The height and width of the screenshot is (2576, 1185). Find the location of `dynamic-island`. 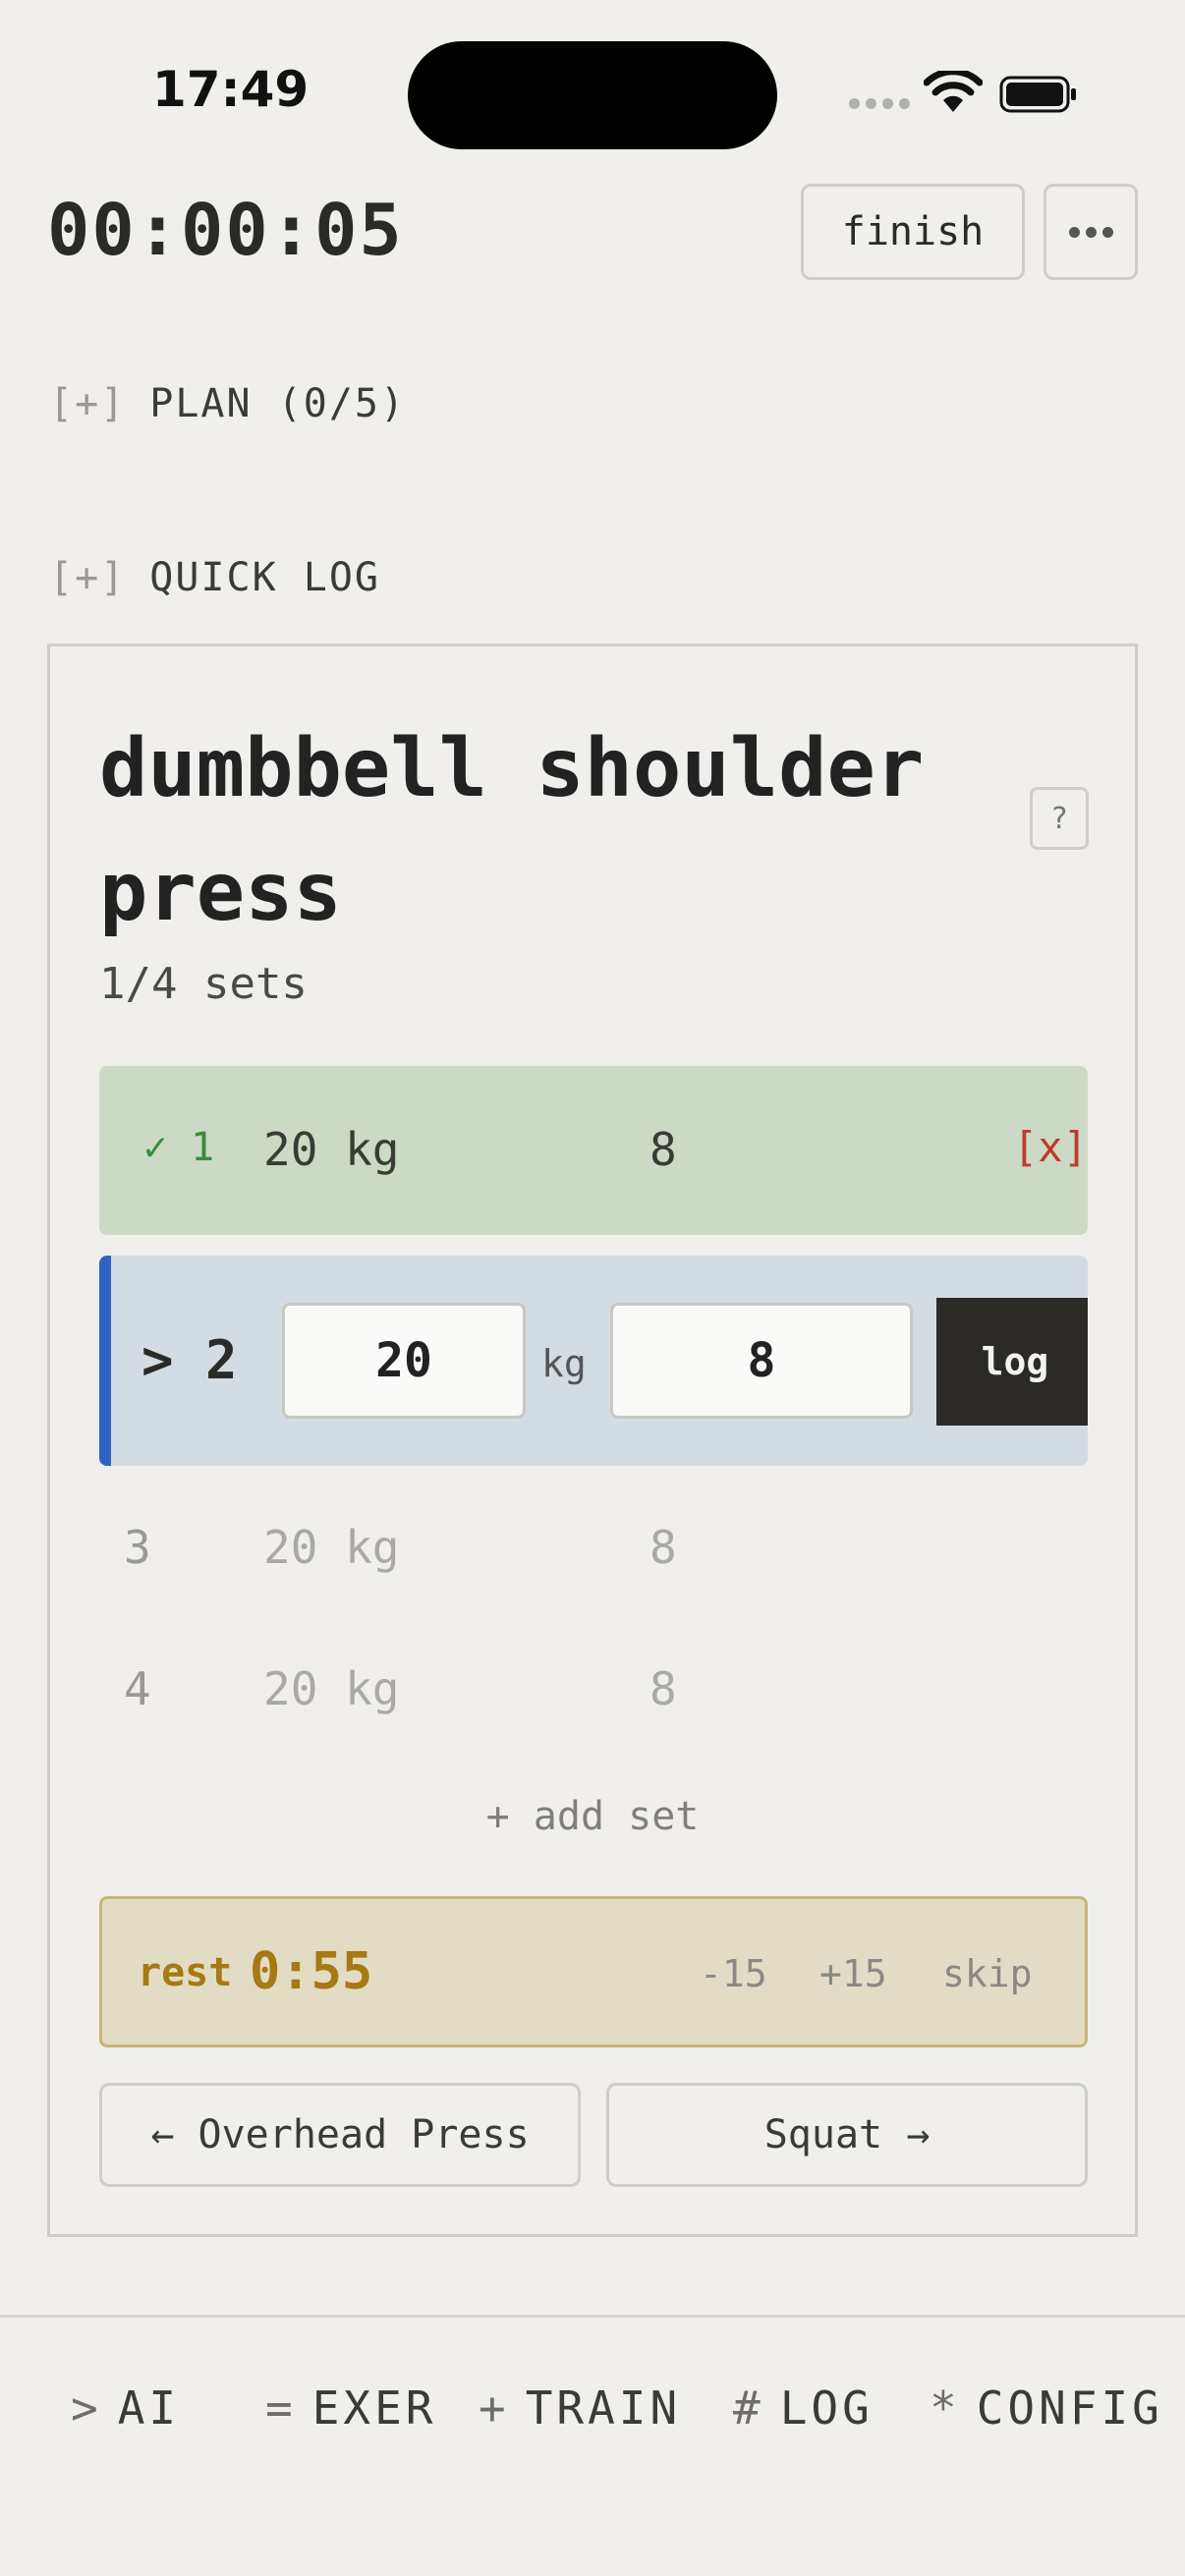

dynamic-island is located at coordinates (592, 95).